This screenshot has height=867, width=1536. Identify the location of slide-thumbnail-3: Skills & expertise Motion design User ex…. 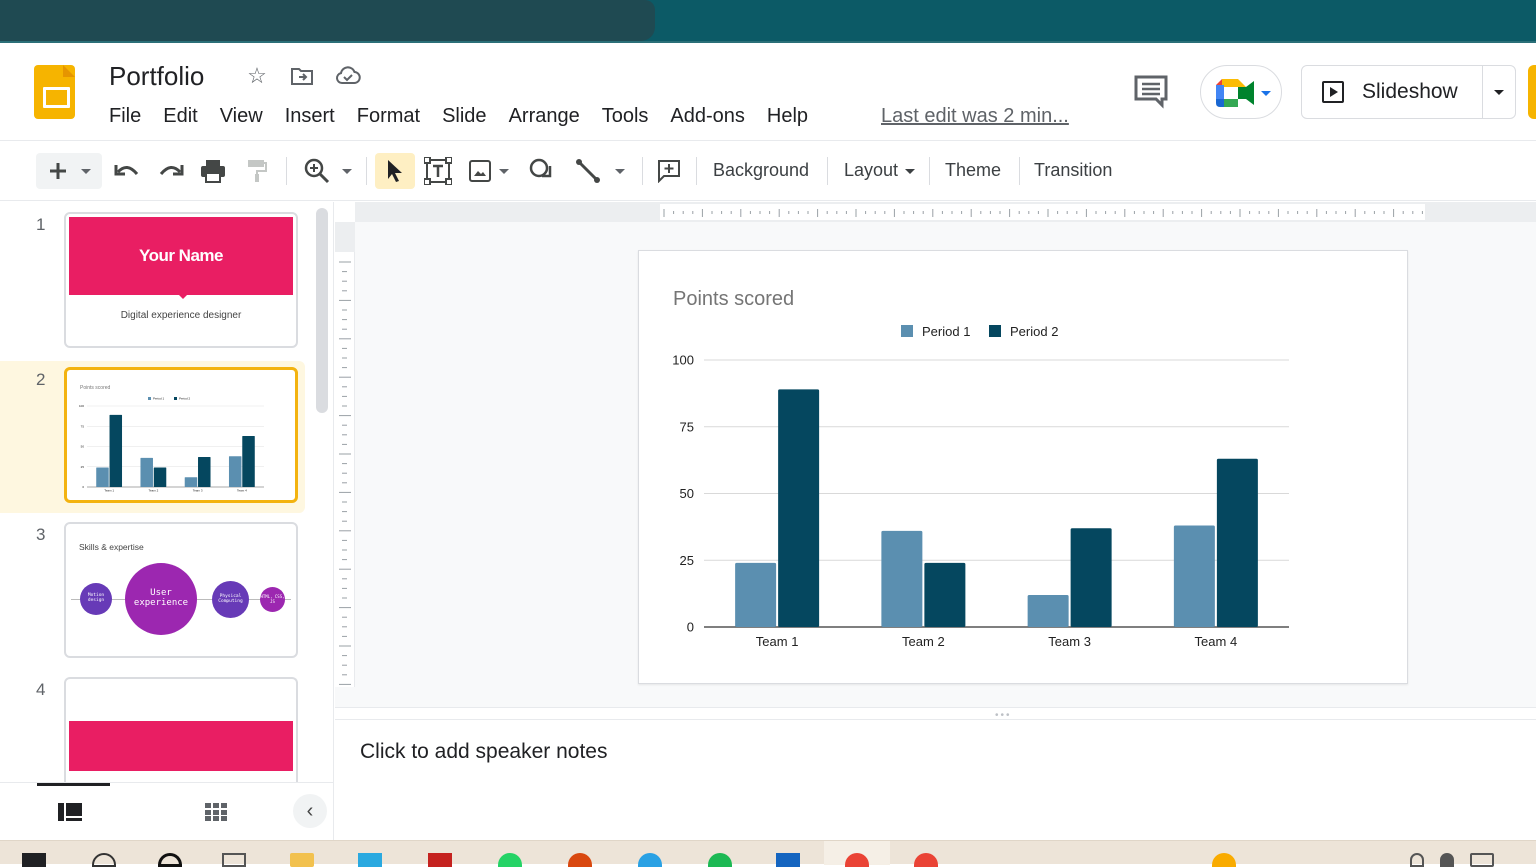
(181, 590).